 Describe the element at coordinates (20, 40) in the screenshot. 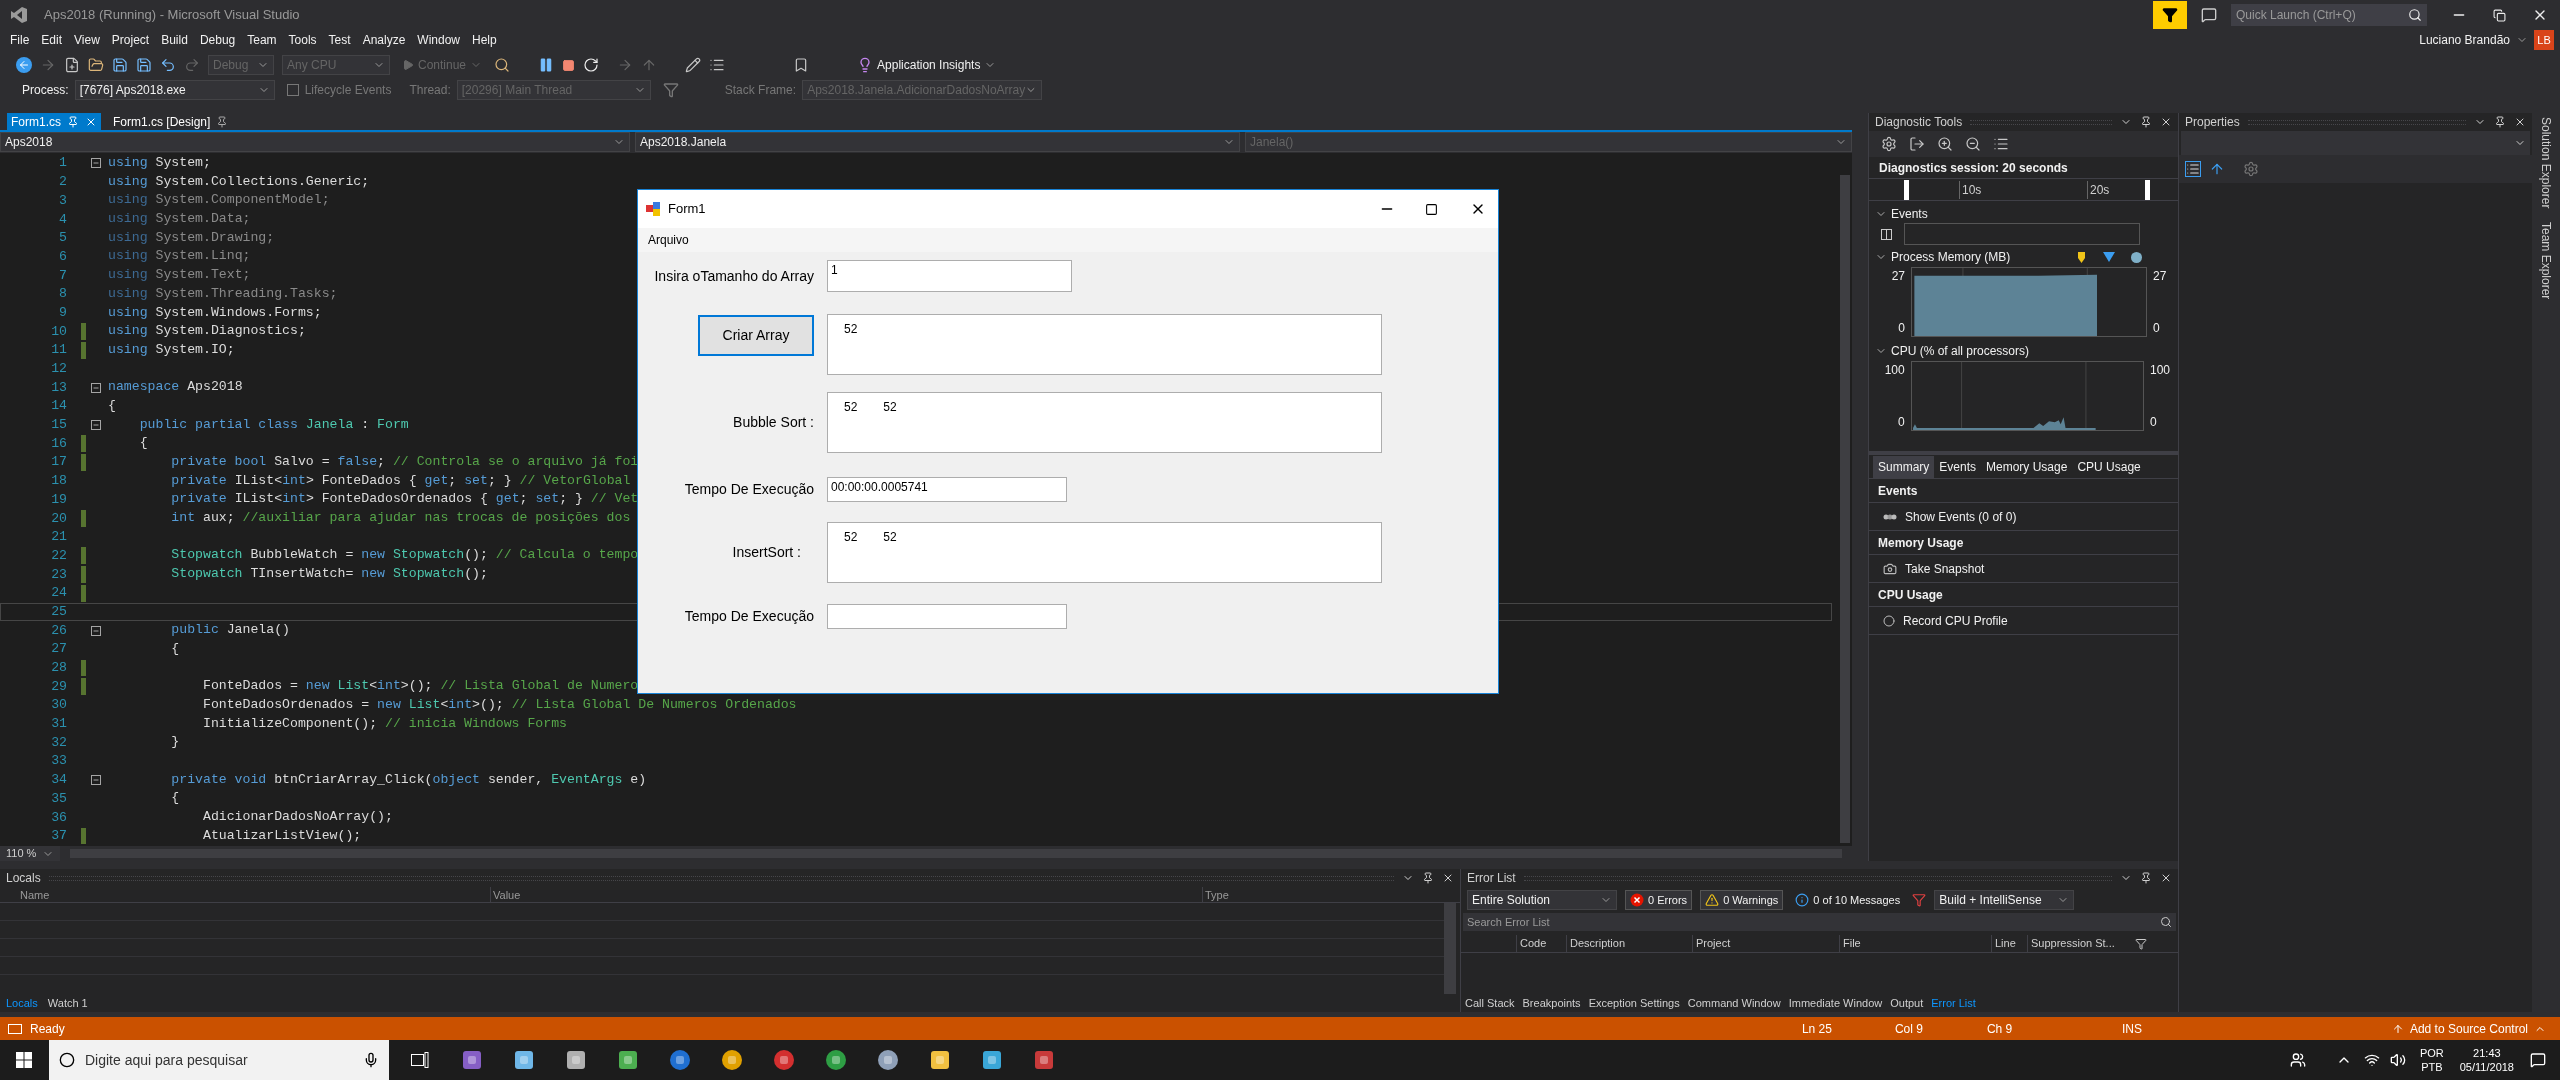

I see `menu-item: File` at that location.